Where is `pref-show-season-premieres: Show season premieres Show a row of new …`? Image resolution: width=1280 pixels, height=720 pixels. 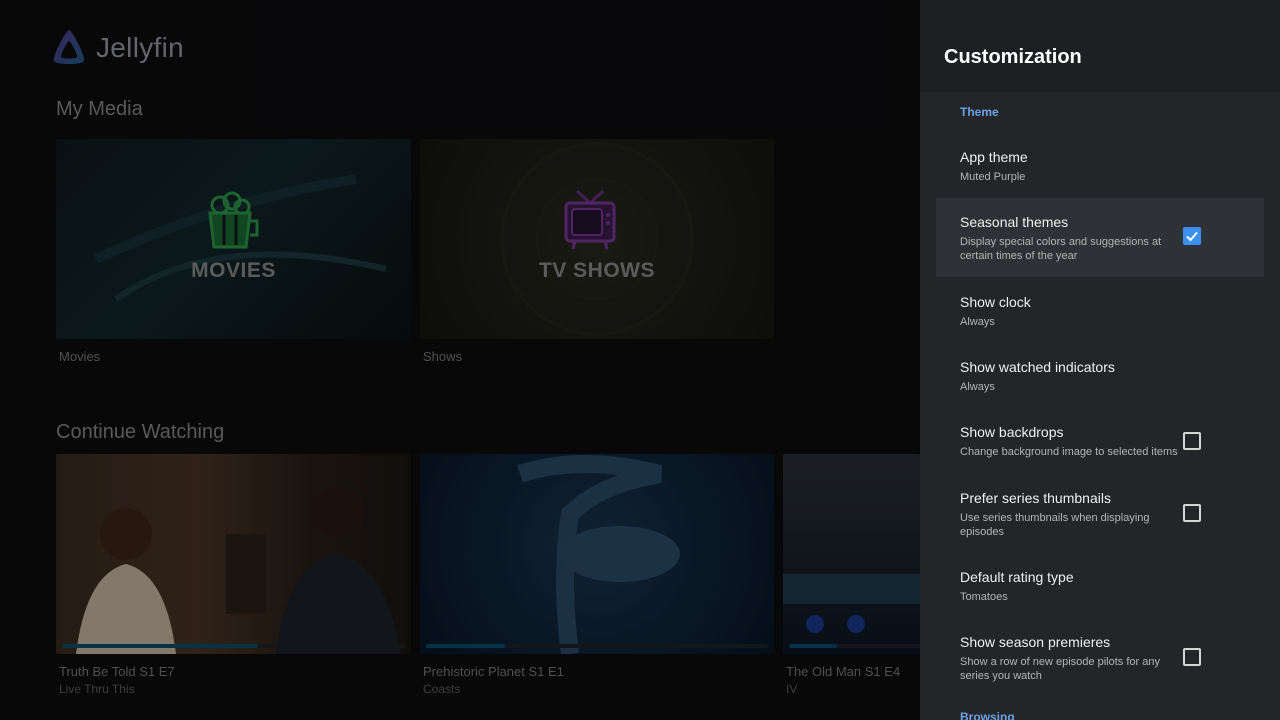 pref-show-season-premieres: Show season premieres Show a row of new … is located at coordinates (1100, 658).